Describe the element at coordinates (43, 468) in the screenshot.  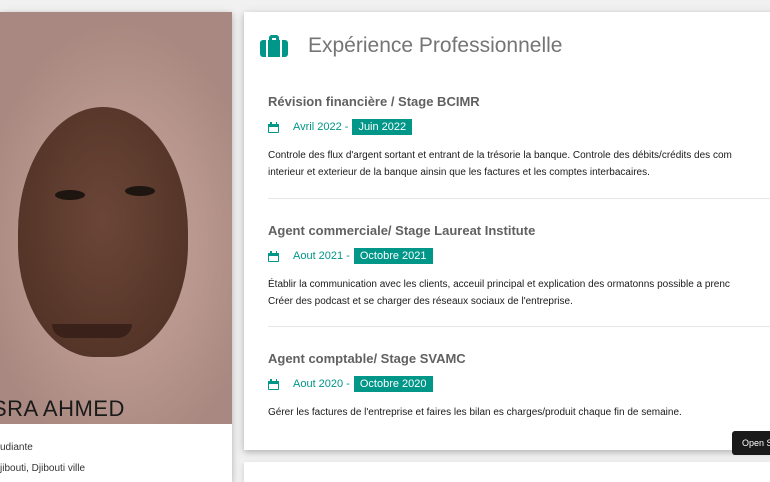
I see `profile-location: jibouti, Djibouti ville` at that location.